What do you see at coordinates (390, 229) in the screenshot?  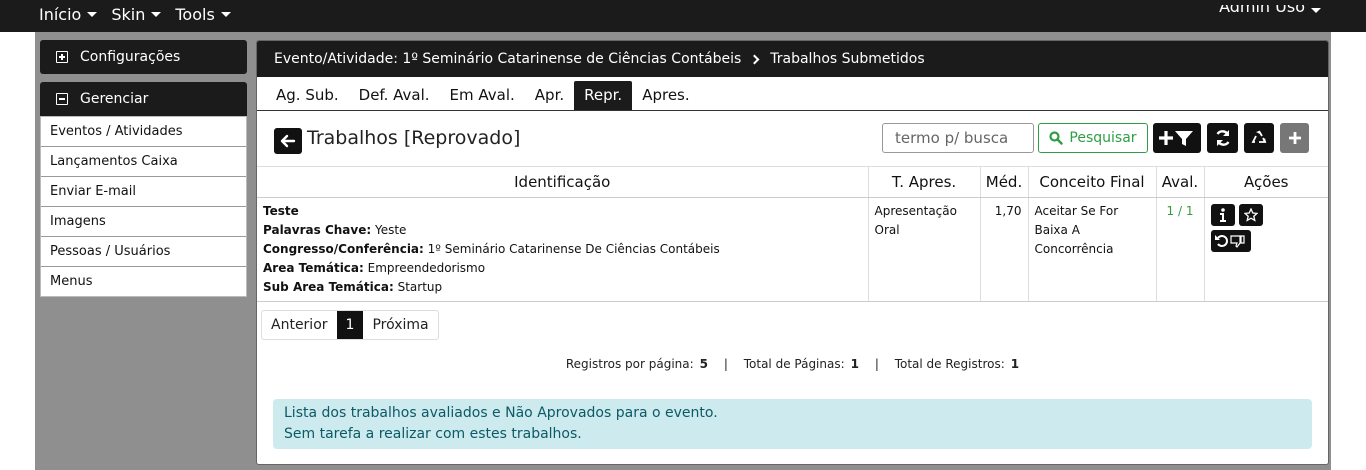 I see `keywords-value: Yeste` at bounding box center [390, 229].